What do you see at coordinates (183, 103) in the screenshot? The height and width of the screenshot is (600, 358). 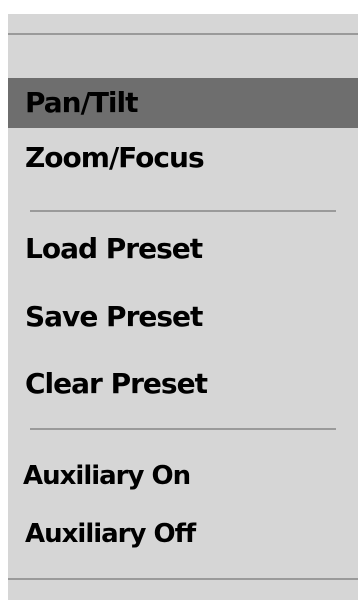 I see `menu-item-pan-tilt: Pan/Tilt` at bounding box center [183, 103].